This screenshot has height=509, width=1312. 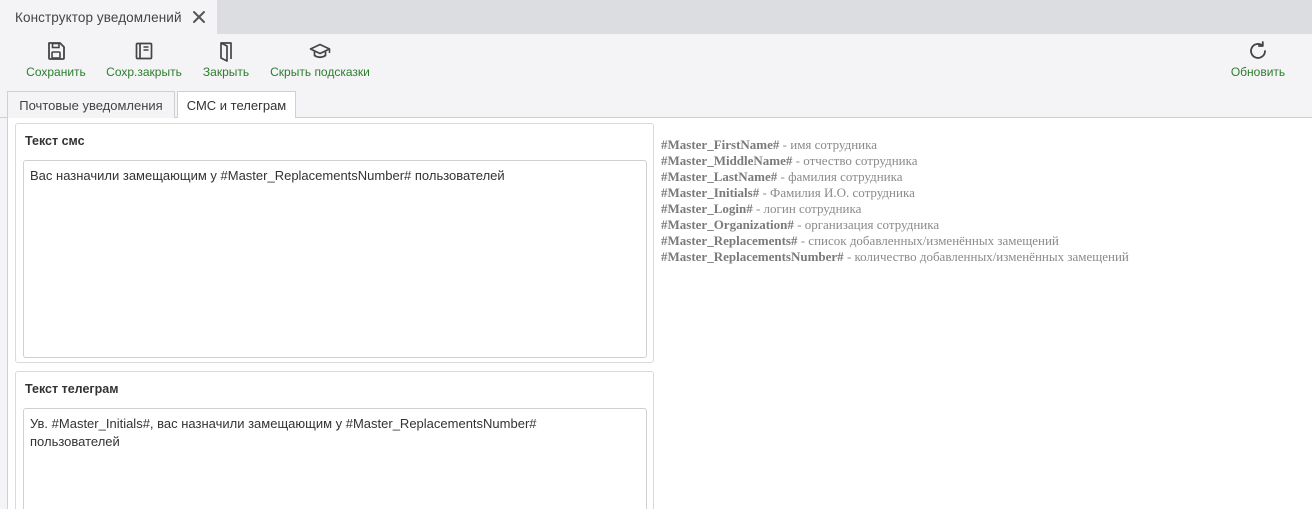 I want to click on save-close-button: Сохр.закрыть, so click(x=144, y=59).